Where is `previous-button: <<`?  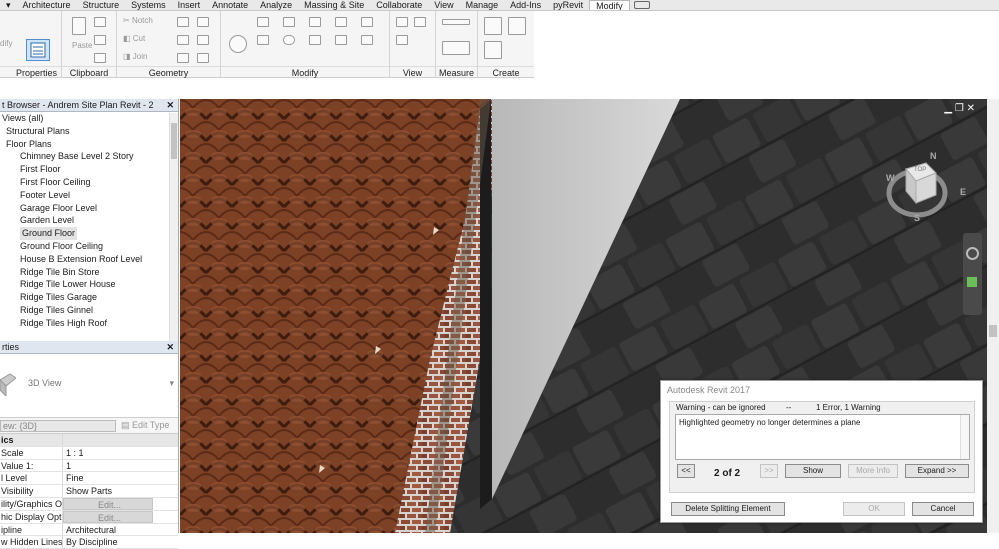
previous-button: << is located at coordinates (686, 471).